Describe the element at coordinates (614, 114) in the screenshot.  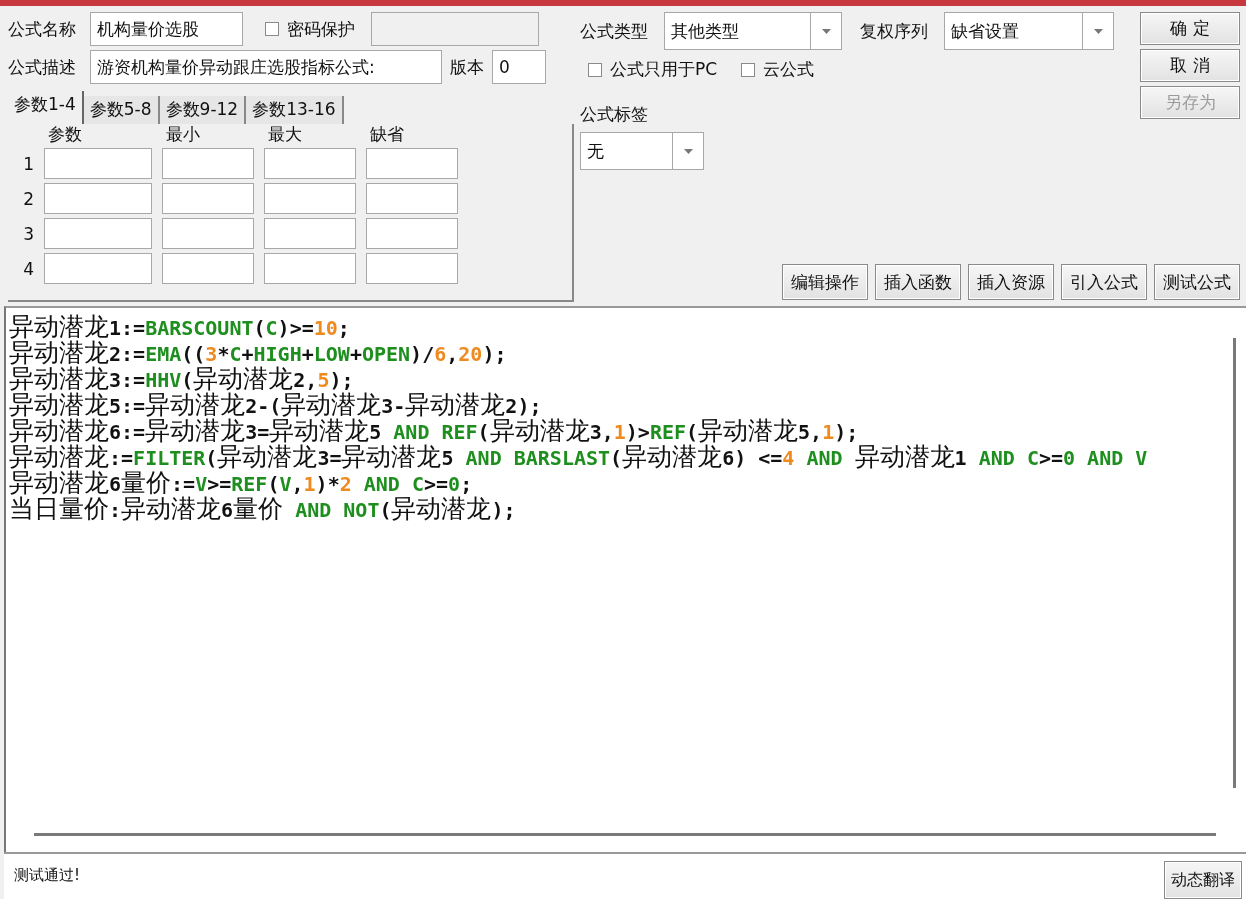
I see `field-label: 公式标签` at that location.